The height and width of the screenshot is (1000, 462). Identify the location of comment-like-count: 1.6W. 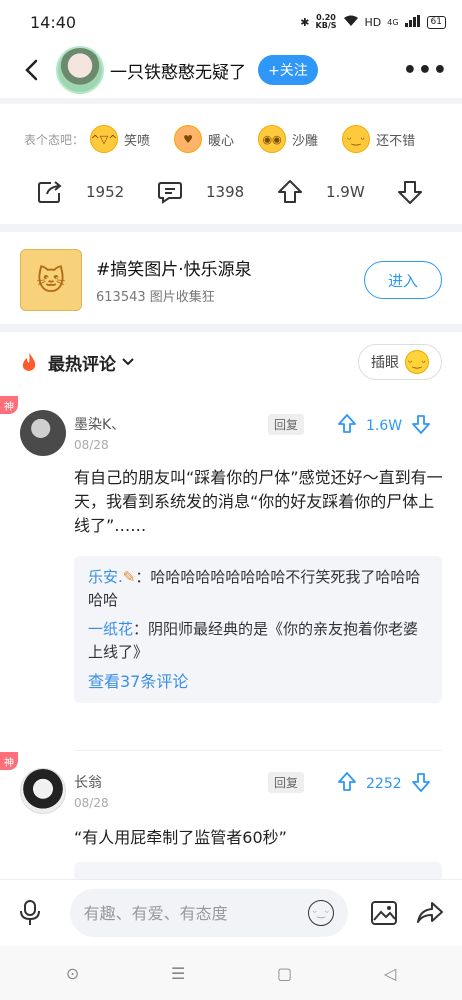
(384, 426).